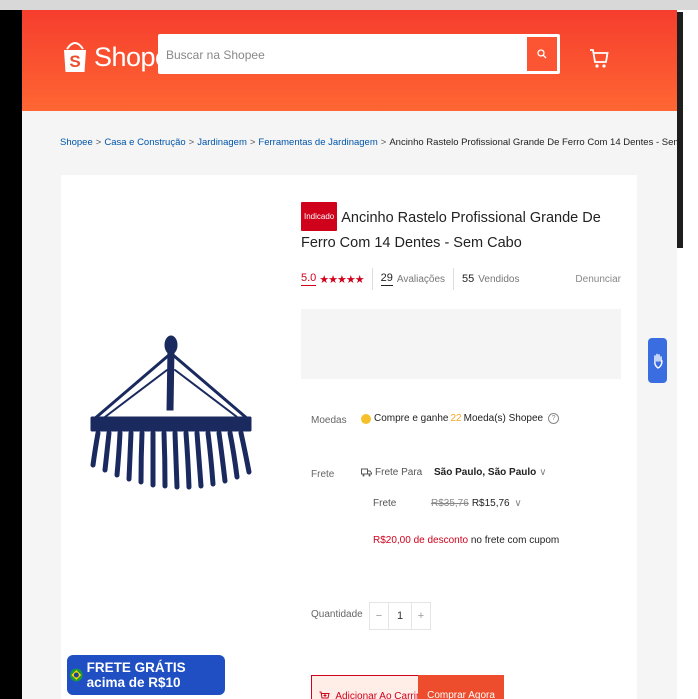  I want to click on free-shipping-banner: FRETE GRÁTIS acima de R$10, so click(146, 675).